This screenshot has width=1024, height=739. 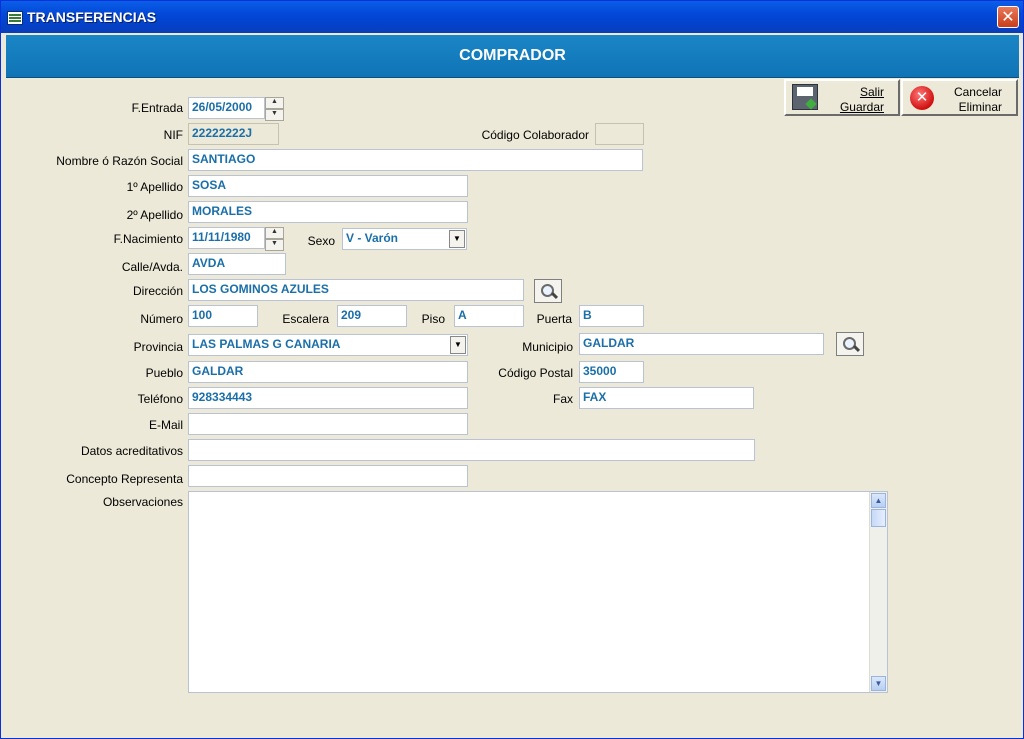 I want to click on calle-field: AVDA, so click(x=237, y=264).